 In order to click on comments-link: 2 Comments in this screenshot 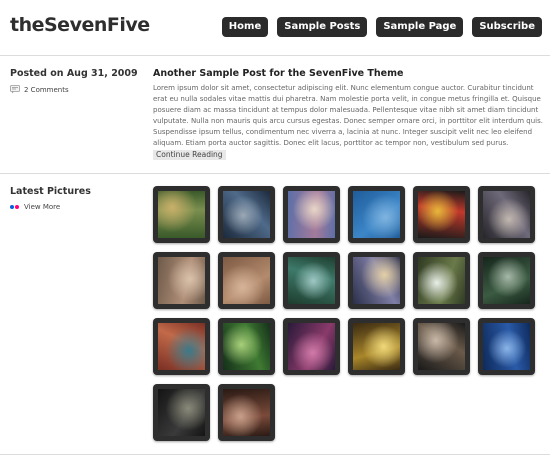, I will do `click(77, 89)`.